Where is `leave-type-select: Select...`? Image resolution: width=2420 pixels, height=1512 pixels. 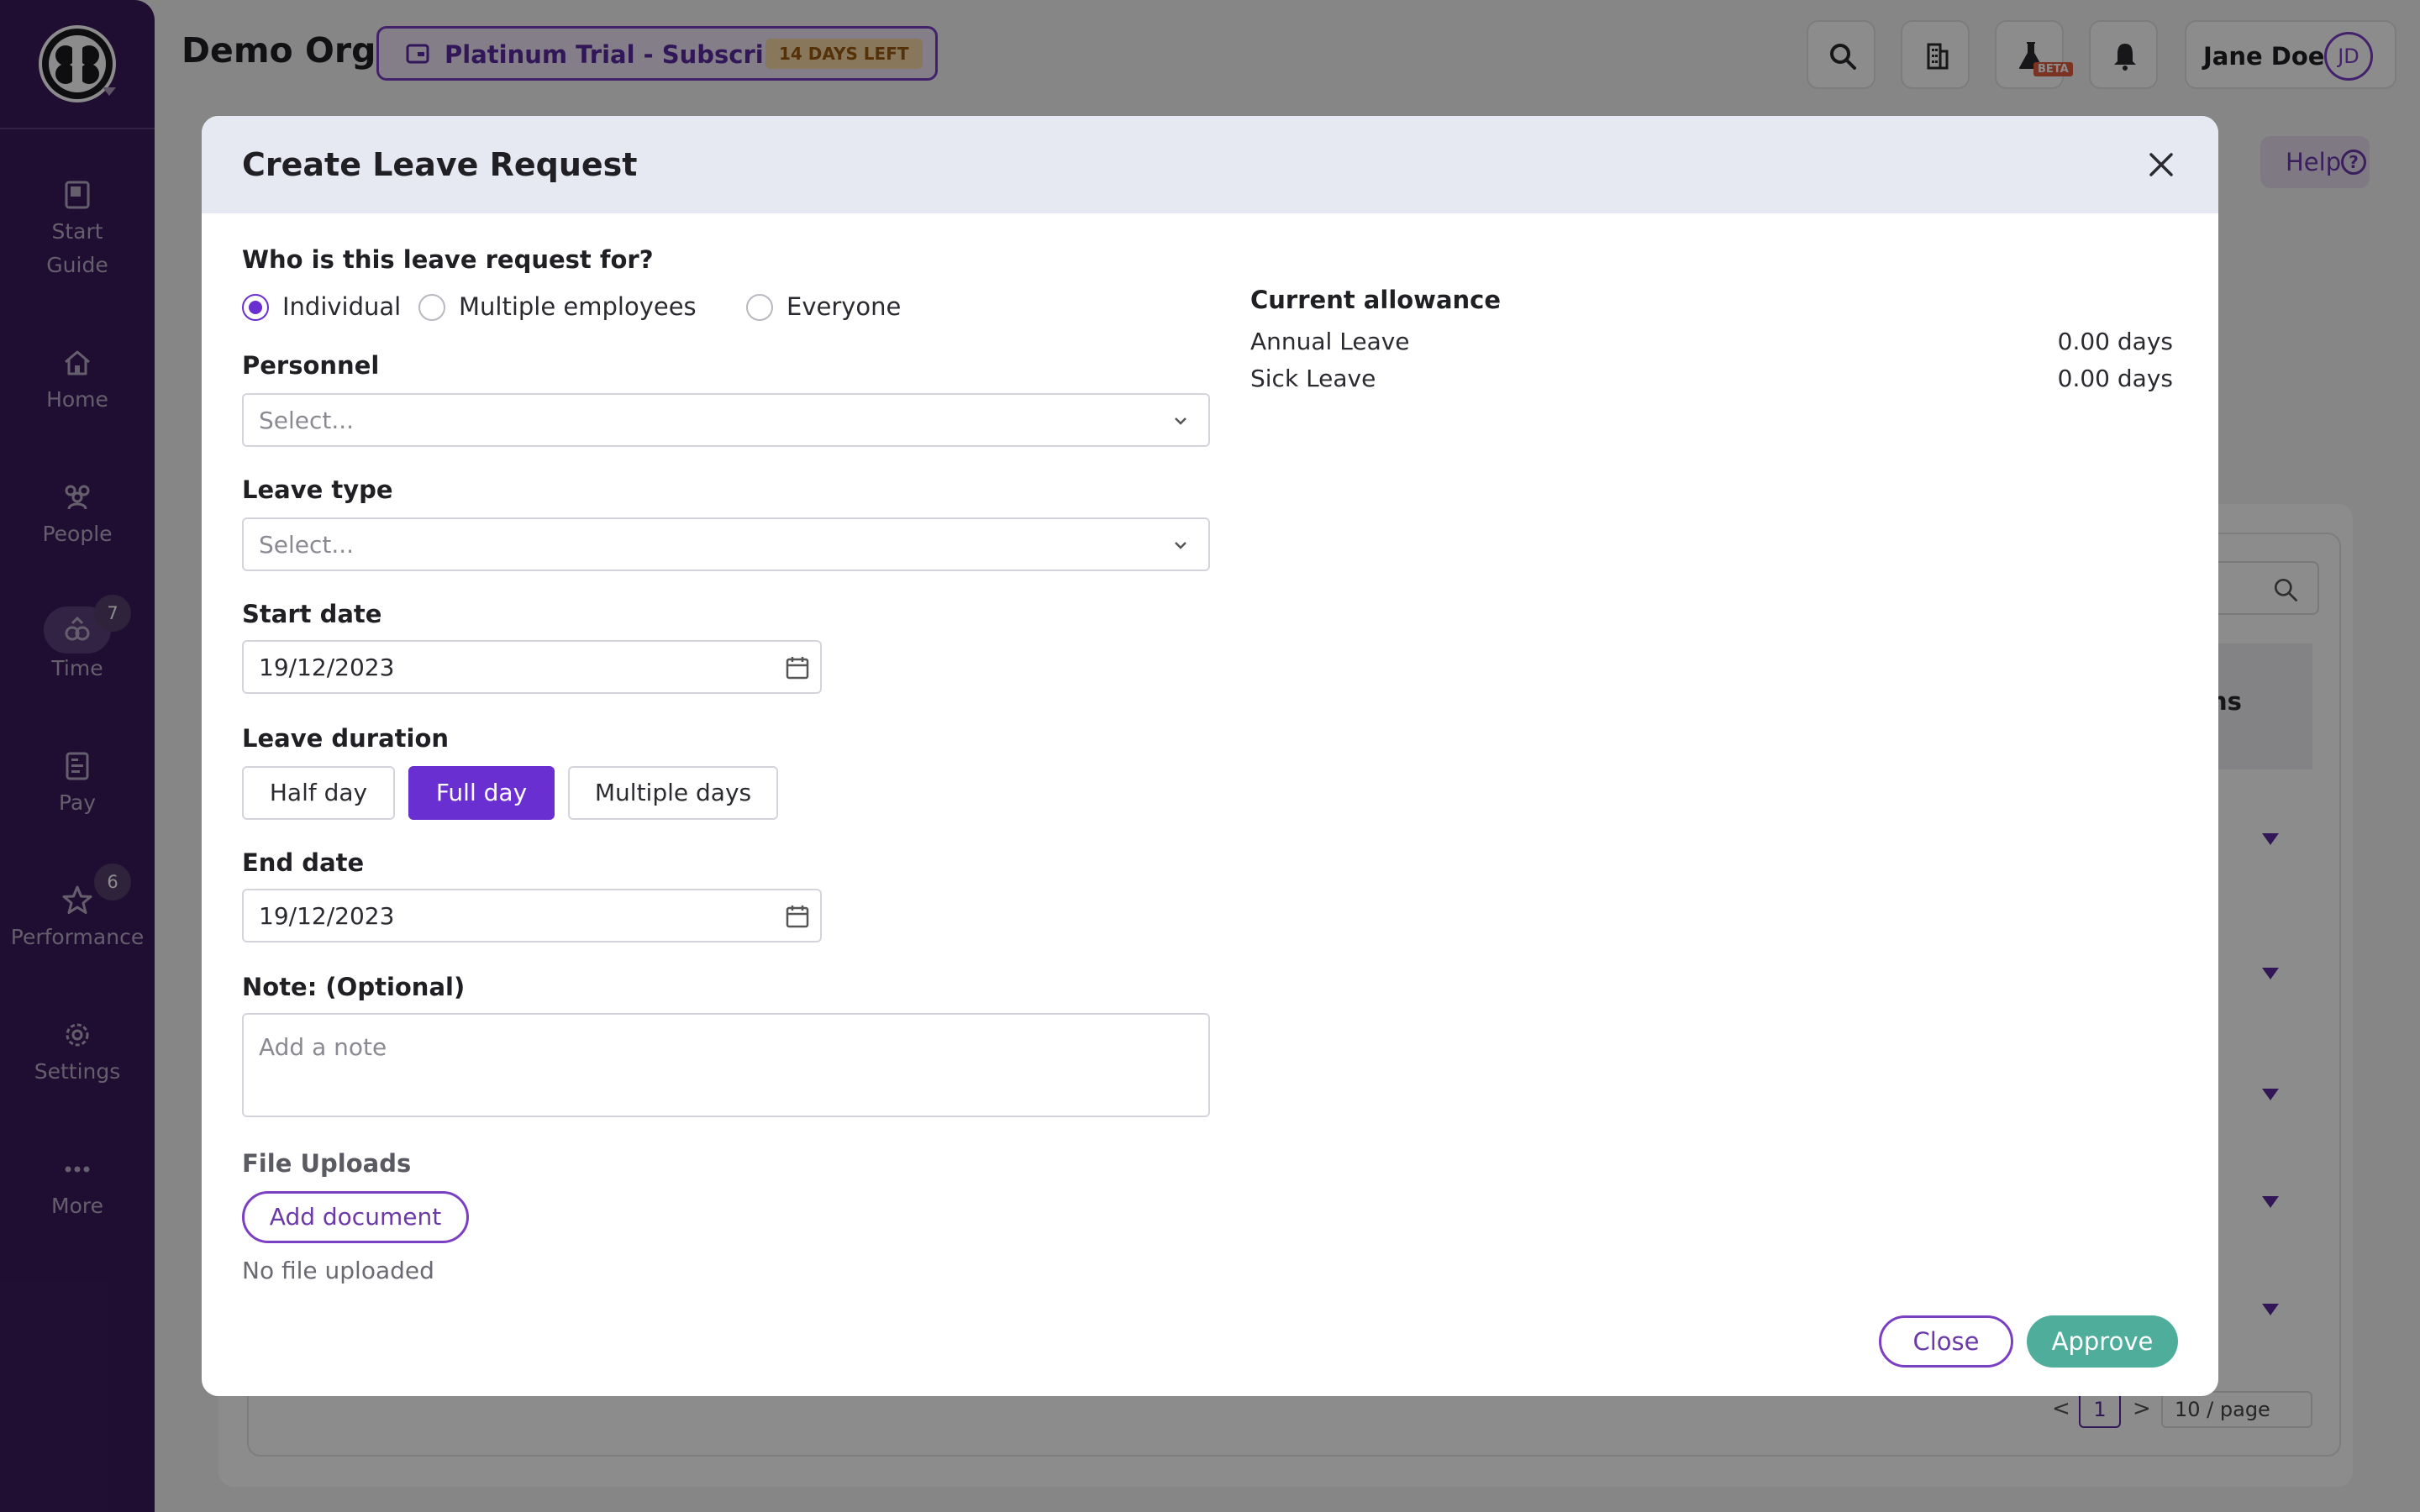
leave-type-select: Select... is located at coordinates (726, 544).